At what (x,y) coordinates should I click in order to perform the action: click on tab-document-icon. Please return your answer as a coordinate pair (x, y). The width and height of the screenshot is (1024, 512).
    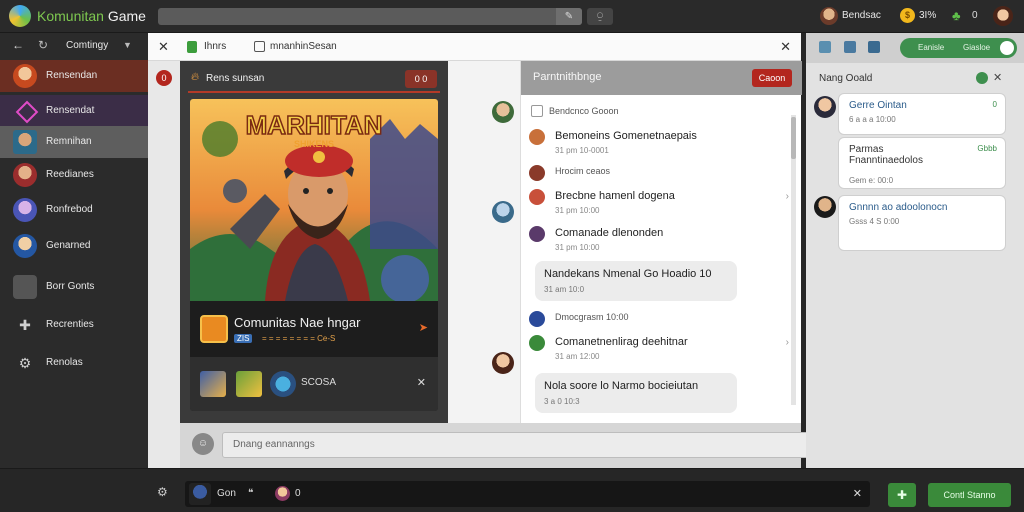
    Looking at the image, I should click on (259, 46).